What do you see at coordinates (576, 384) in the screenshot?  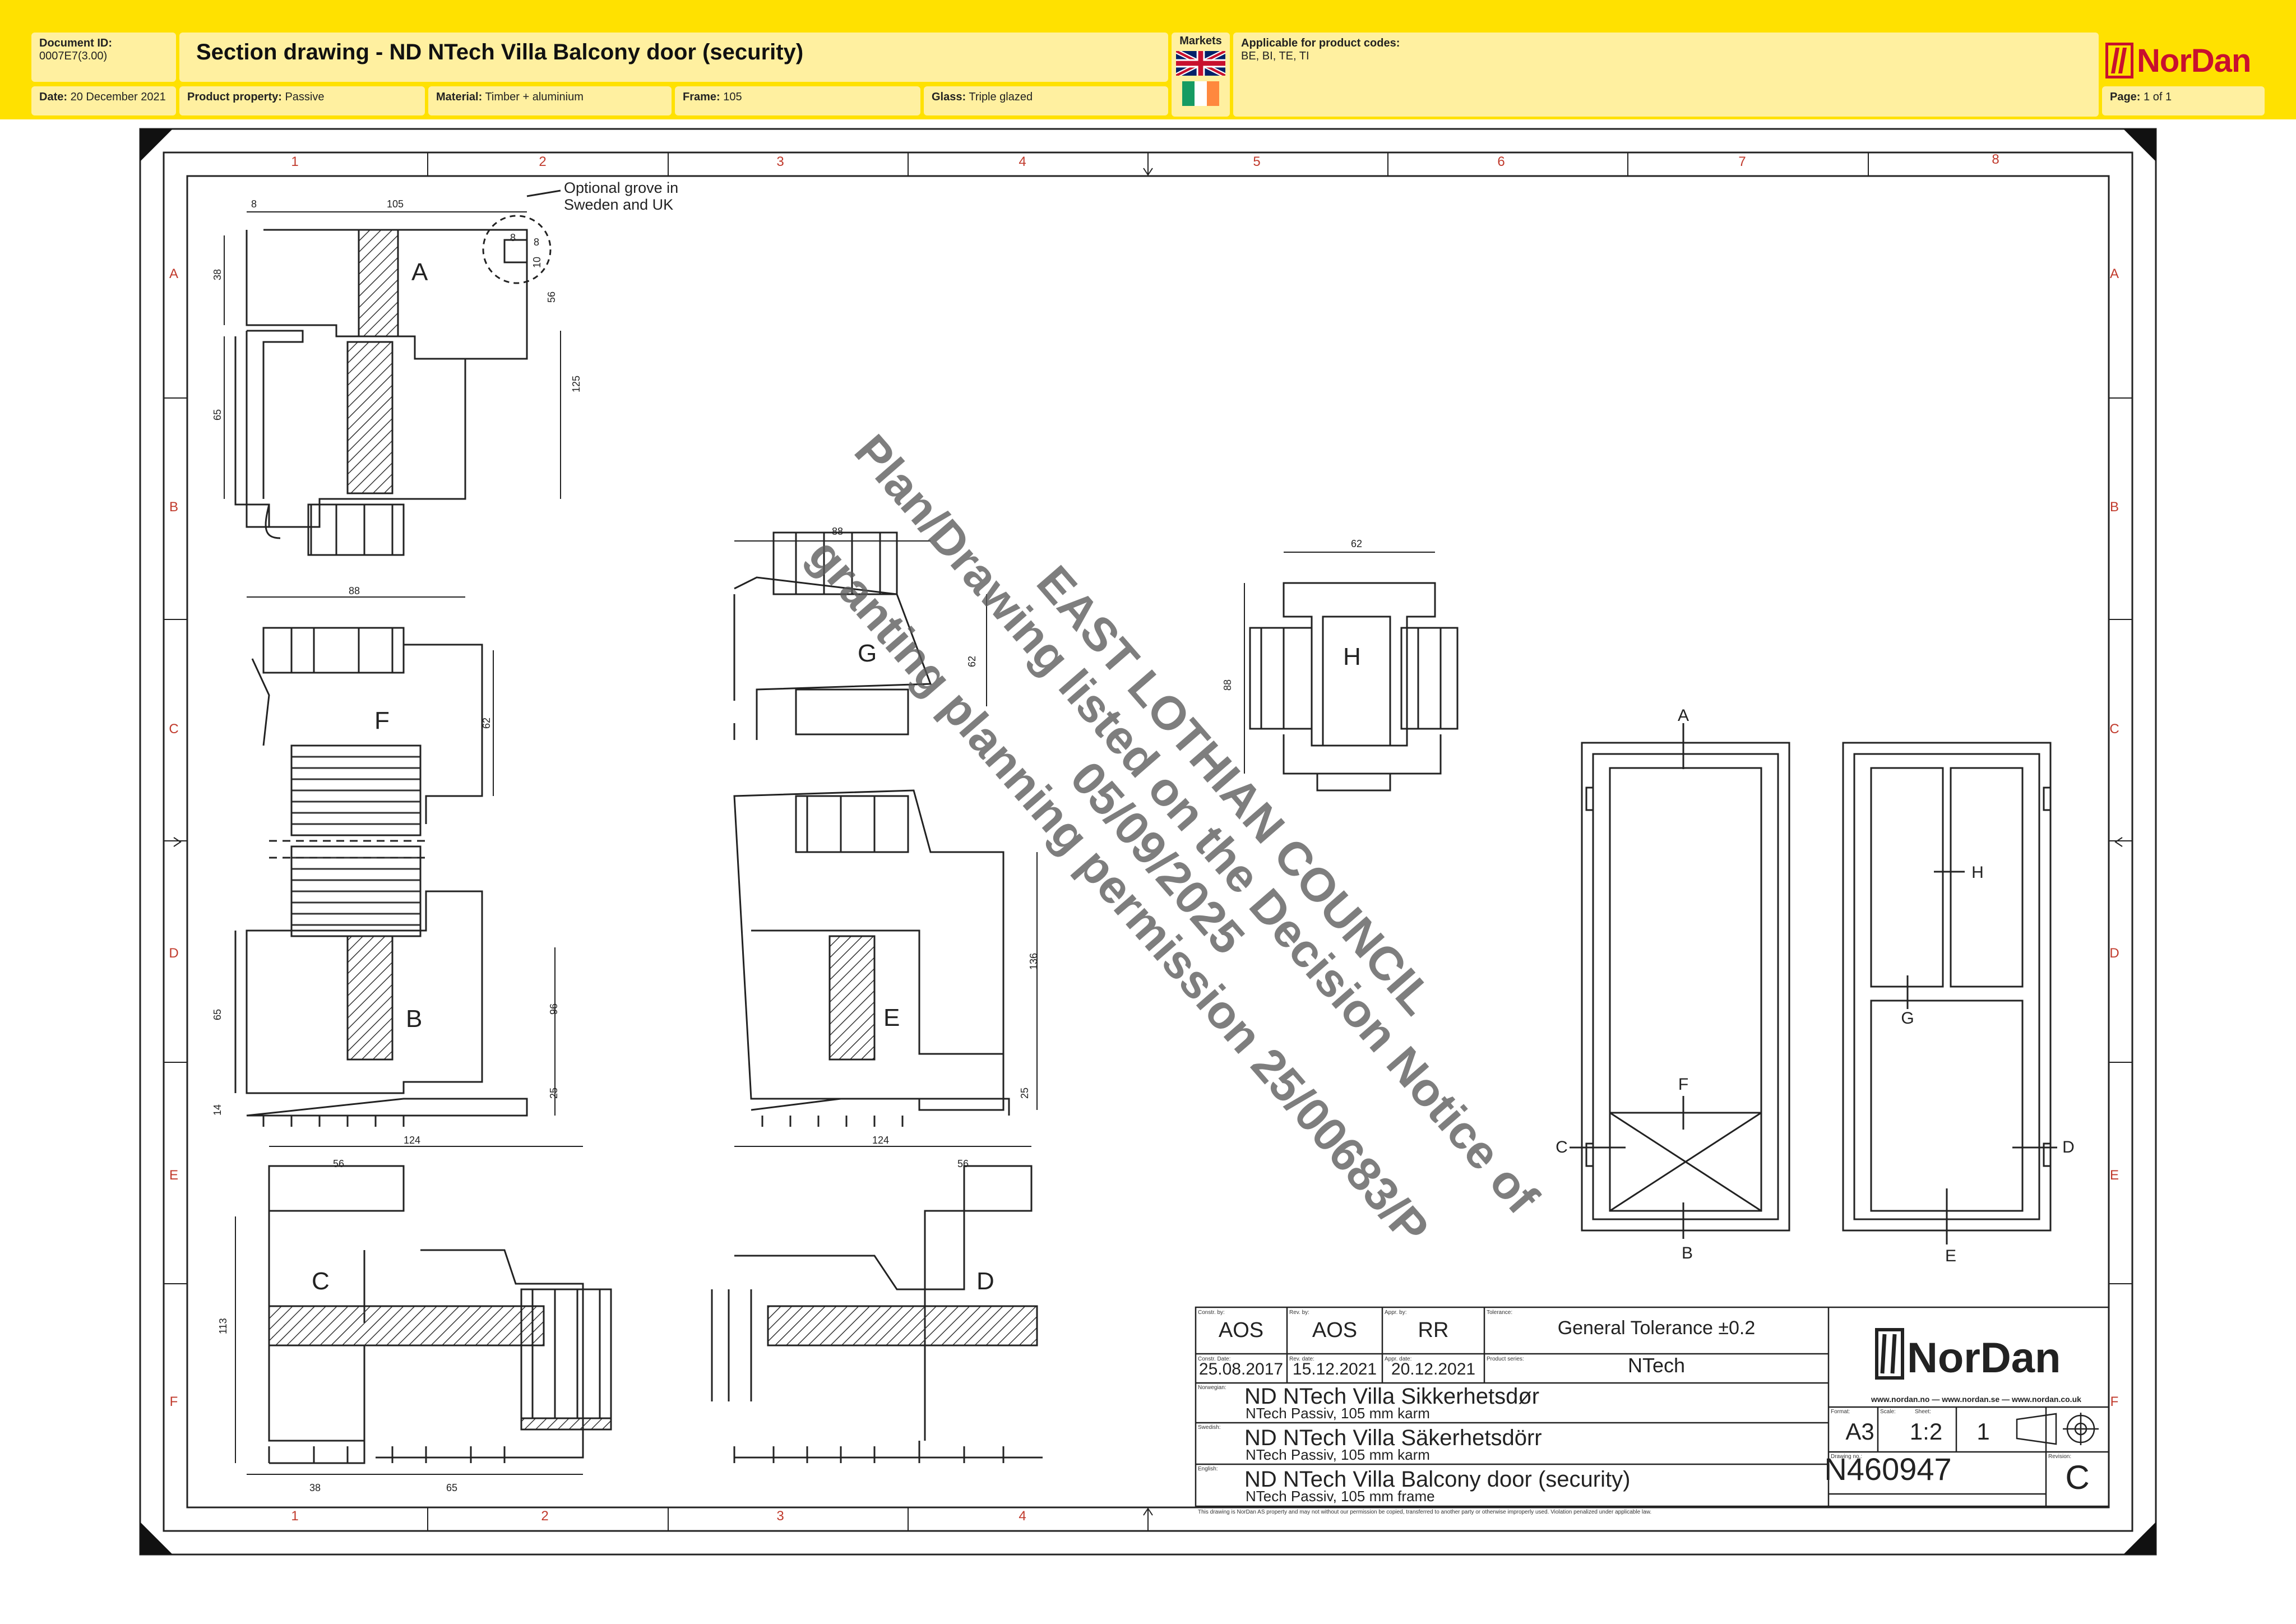 I see `dim-text: 125` at bounding box center [576, 384].